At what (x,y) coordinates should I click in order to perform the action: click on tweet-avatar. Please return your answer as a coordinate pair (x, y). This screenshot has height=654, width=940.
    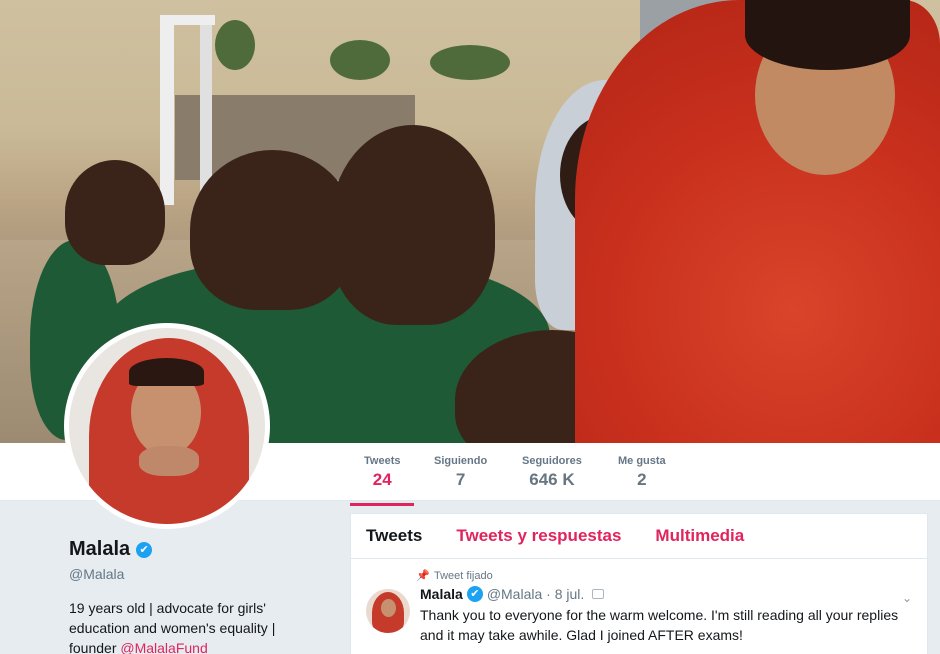
    Looking at the image, I should click on (388, 611).